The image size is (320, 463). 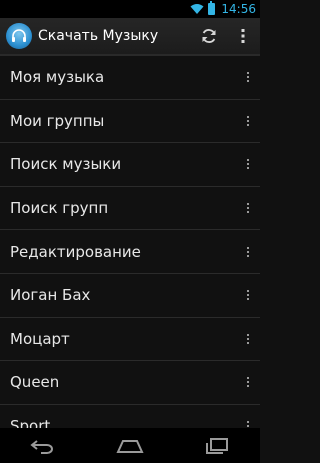 What do you see at coordinates (50, 295) in the screenshot?
I see `list-item-label: Иоган Бах` at bounding box center [50, 295].